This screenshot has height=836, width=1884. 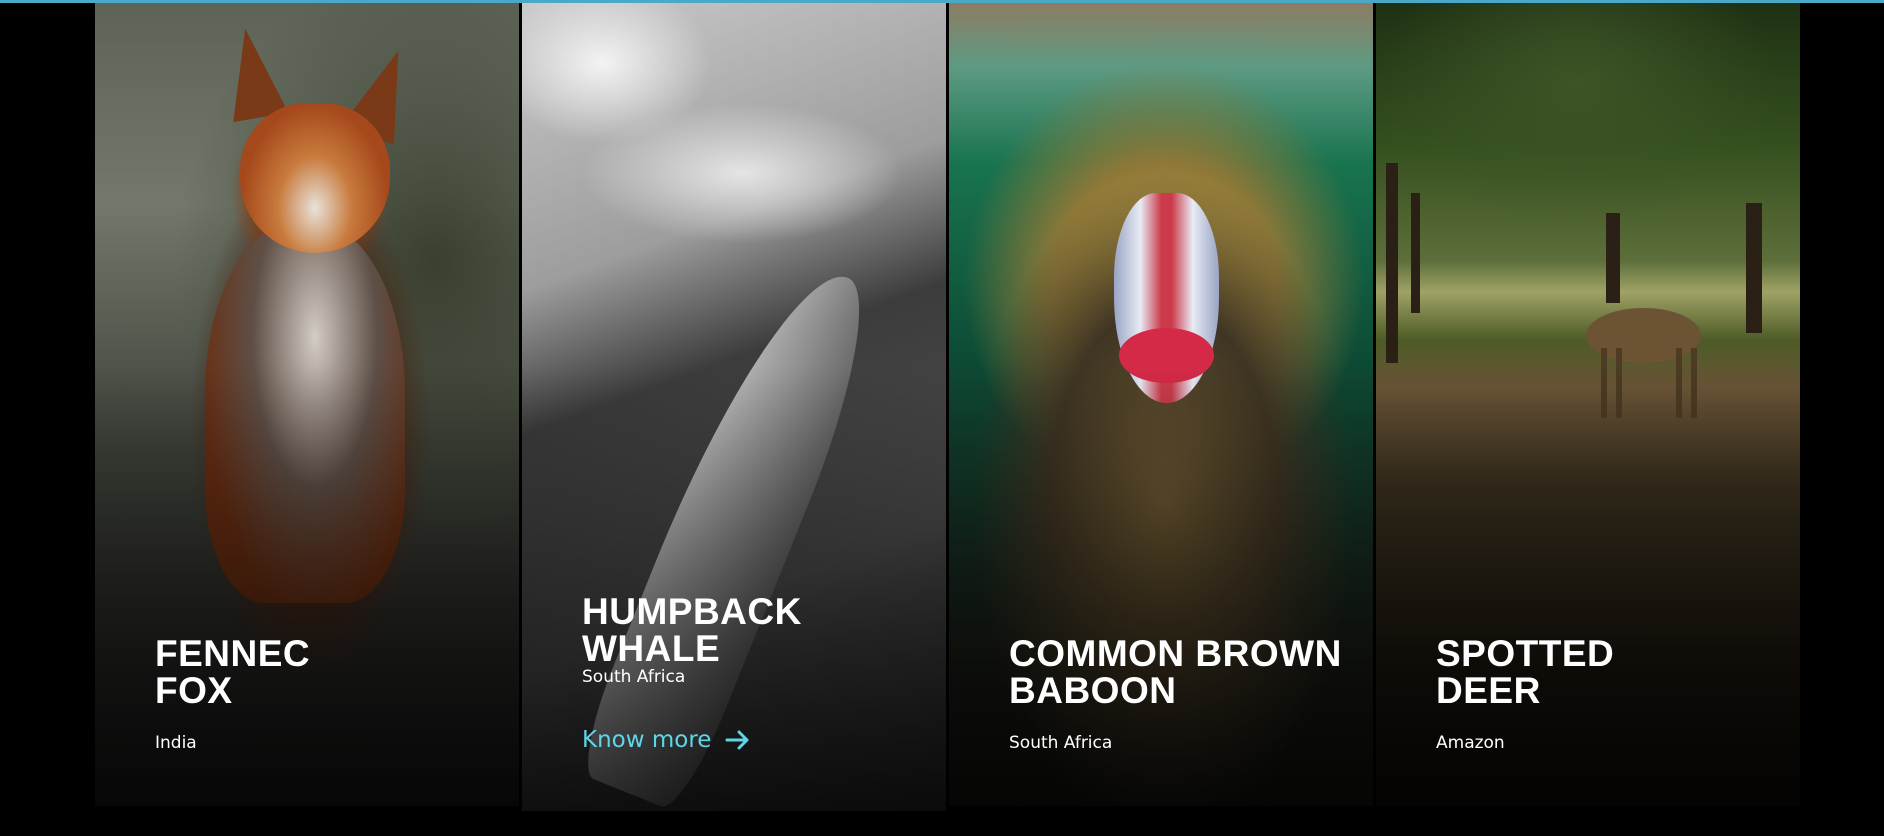 I want to click on card-title-line1: SPOTTED, so click(x=1525, y=653).